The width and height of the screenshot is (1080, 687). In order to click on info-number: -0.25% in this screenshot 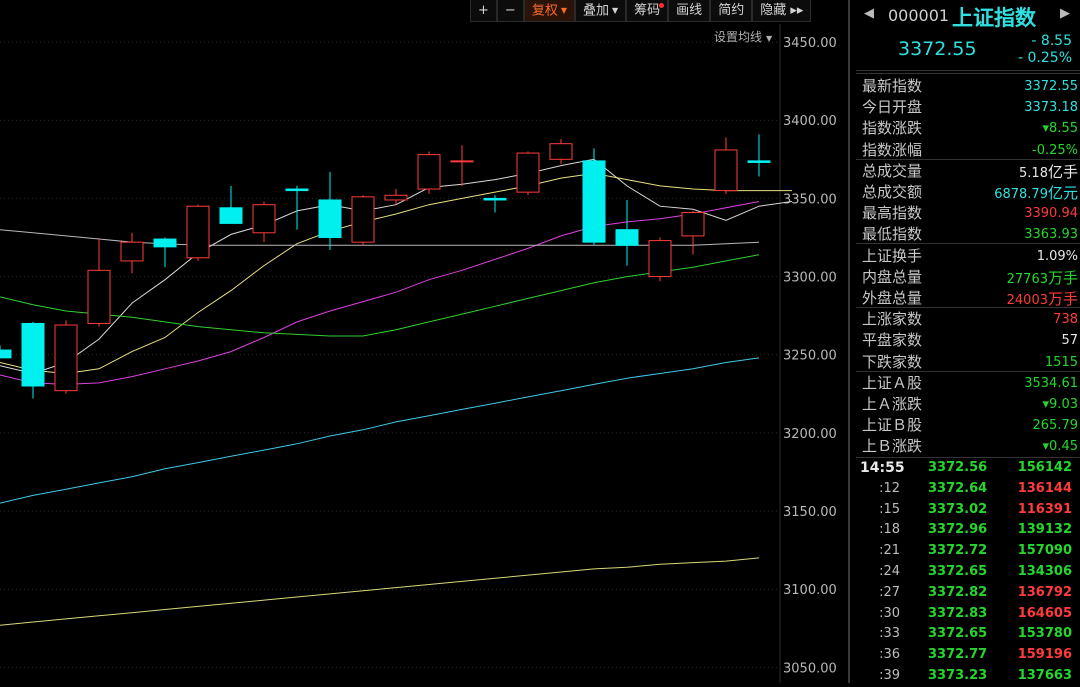, I will do `click(1055, 150)`.